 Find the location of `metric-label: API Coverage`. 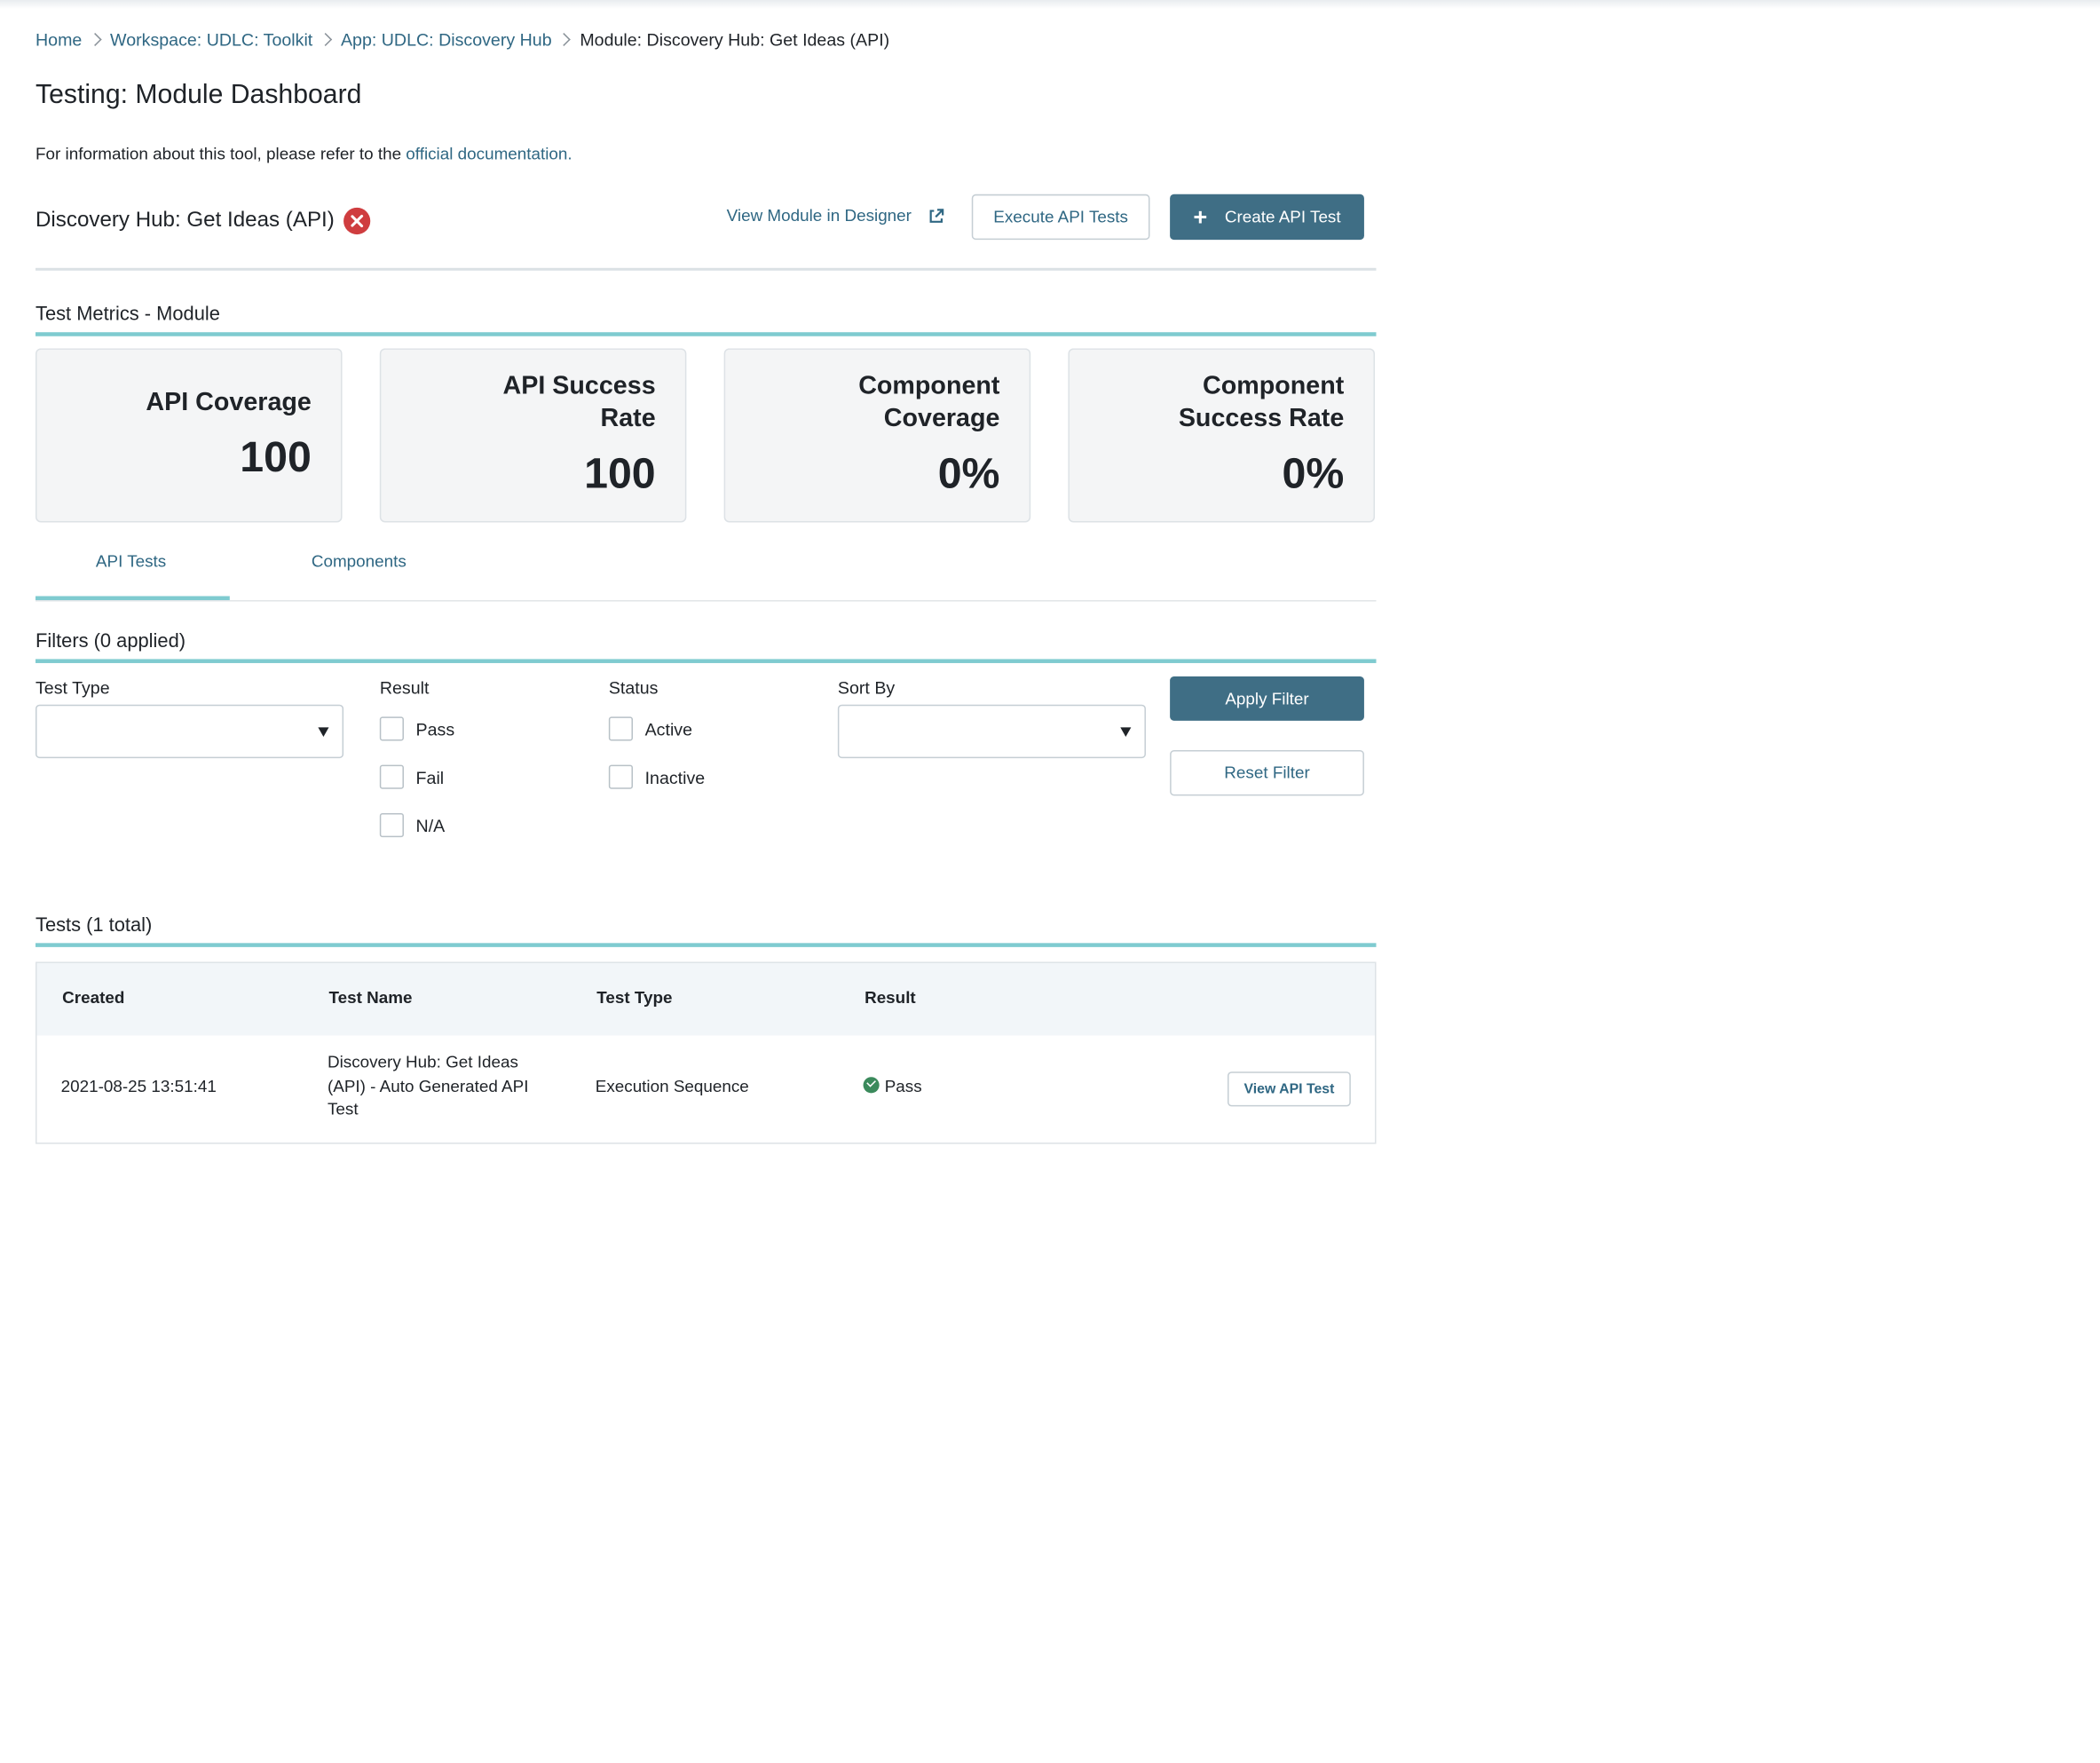

metric-label: API Coverage is located at coordinates (229, 402).